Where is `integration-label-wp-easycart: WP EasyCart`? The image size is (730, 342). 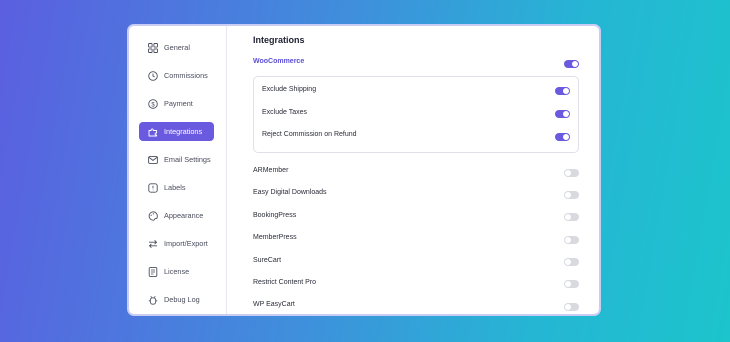 integration-label-wp-easycart: WP EasyCart is located at coordinates (274, 304).